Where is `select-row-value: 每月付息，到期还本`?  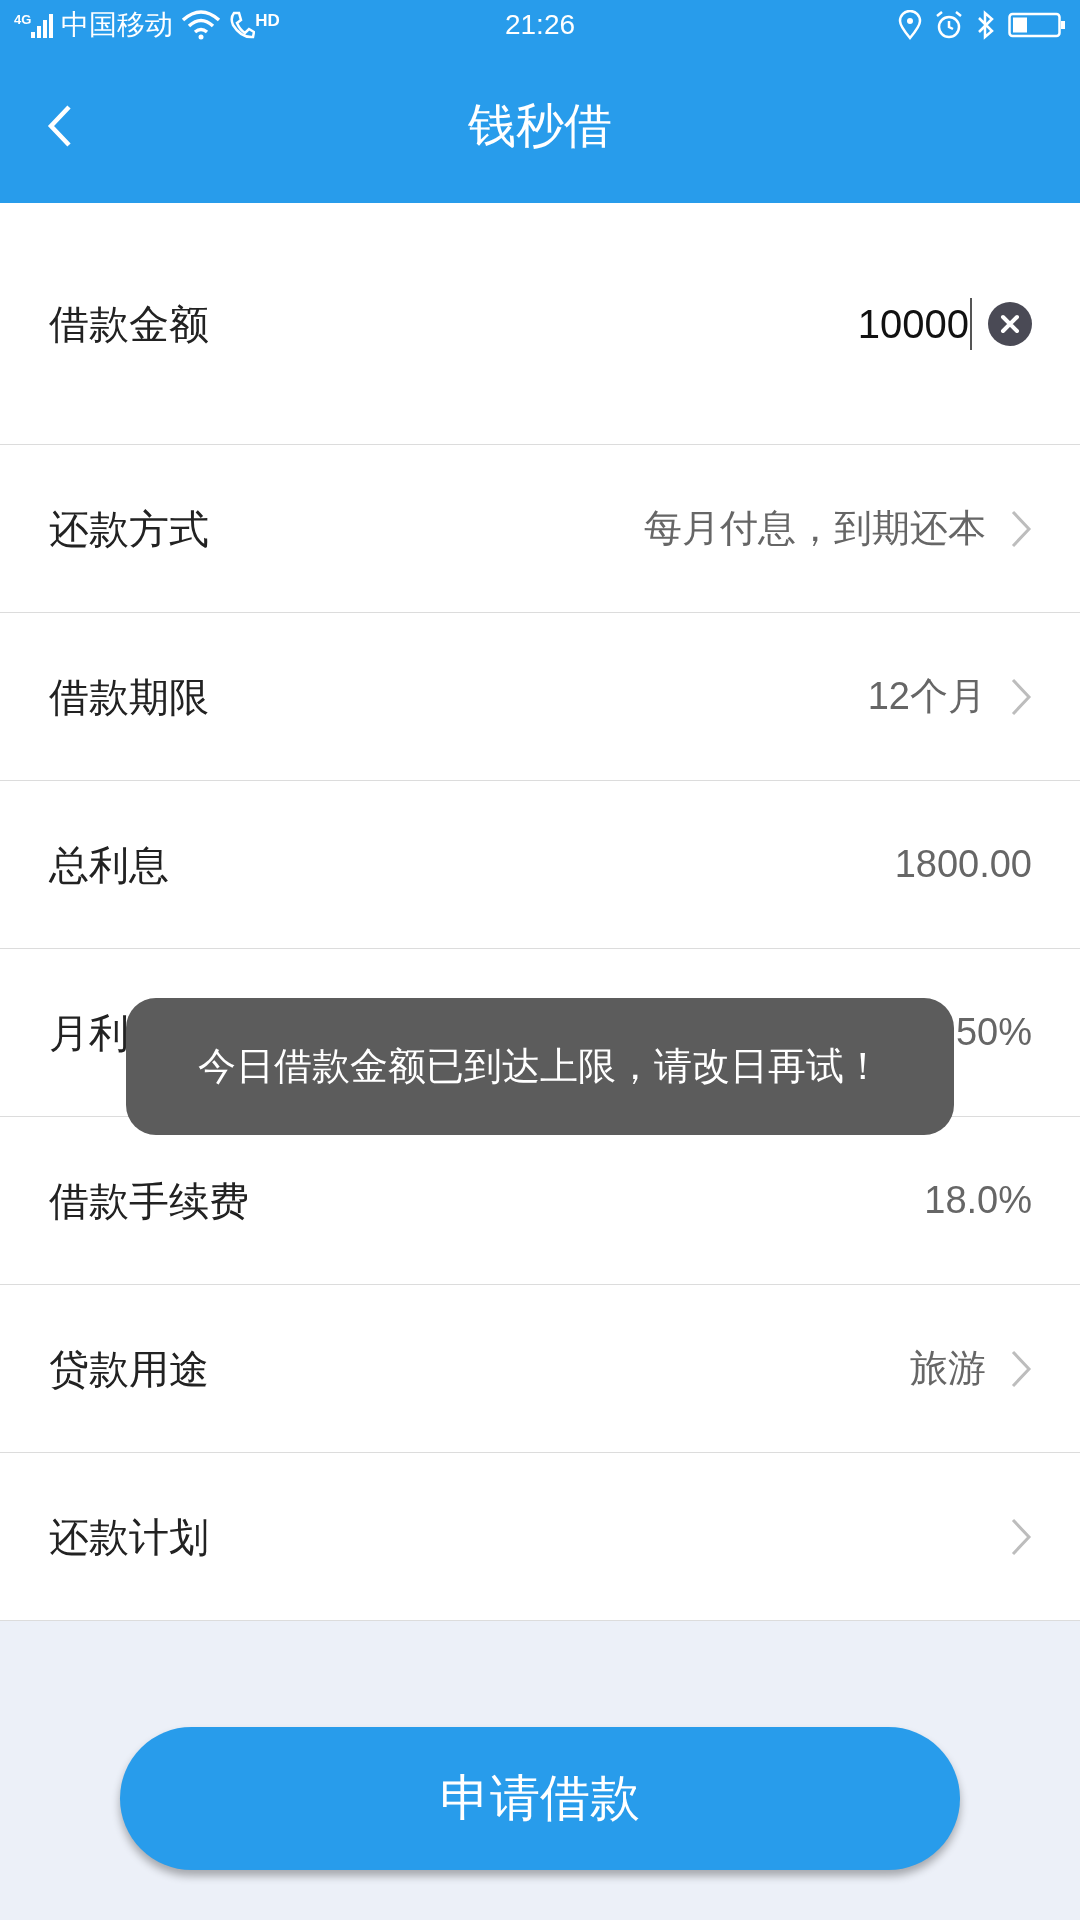 select-row-value: 每月付息，到期还本 is located at coordinates (838, 528).